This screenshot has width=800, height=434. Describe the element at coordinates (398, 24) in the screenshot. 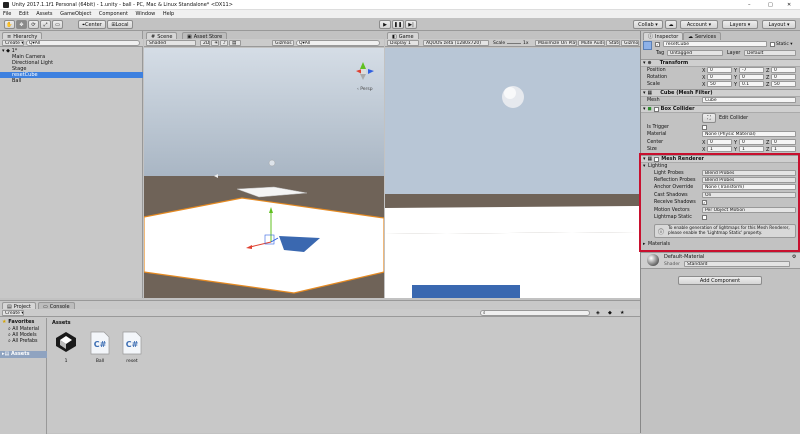

I see `pause-button: ❚❚` at that location.